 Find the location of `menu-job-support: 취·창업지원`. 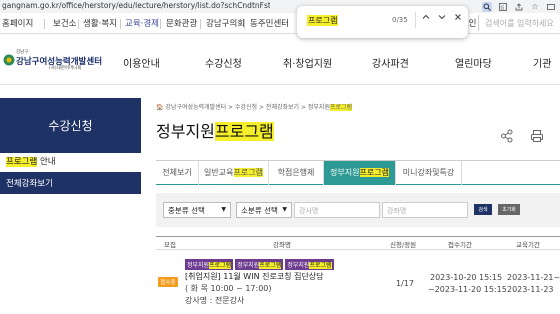

menu-job-support: 취·창업지원 is located at coordinates (307, 62).